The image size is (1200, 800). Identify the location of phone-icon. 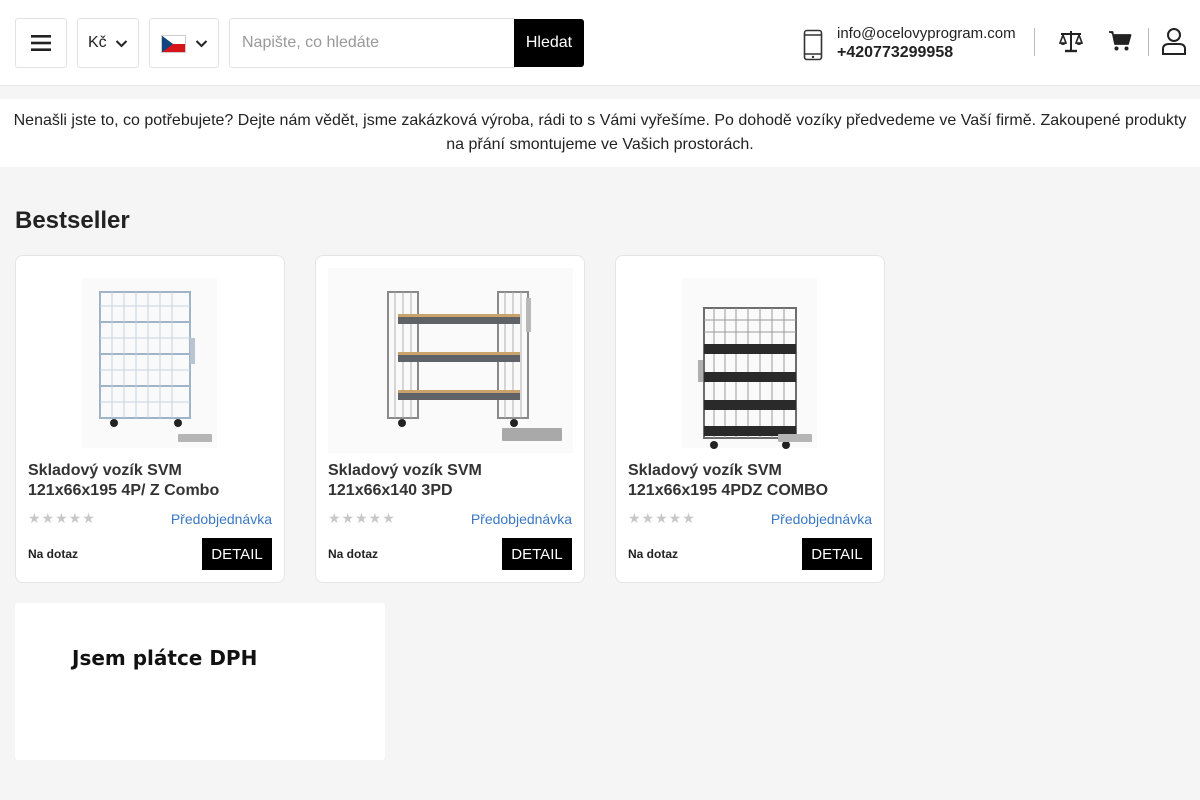
(813, 45).